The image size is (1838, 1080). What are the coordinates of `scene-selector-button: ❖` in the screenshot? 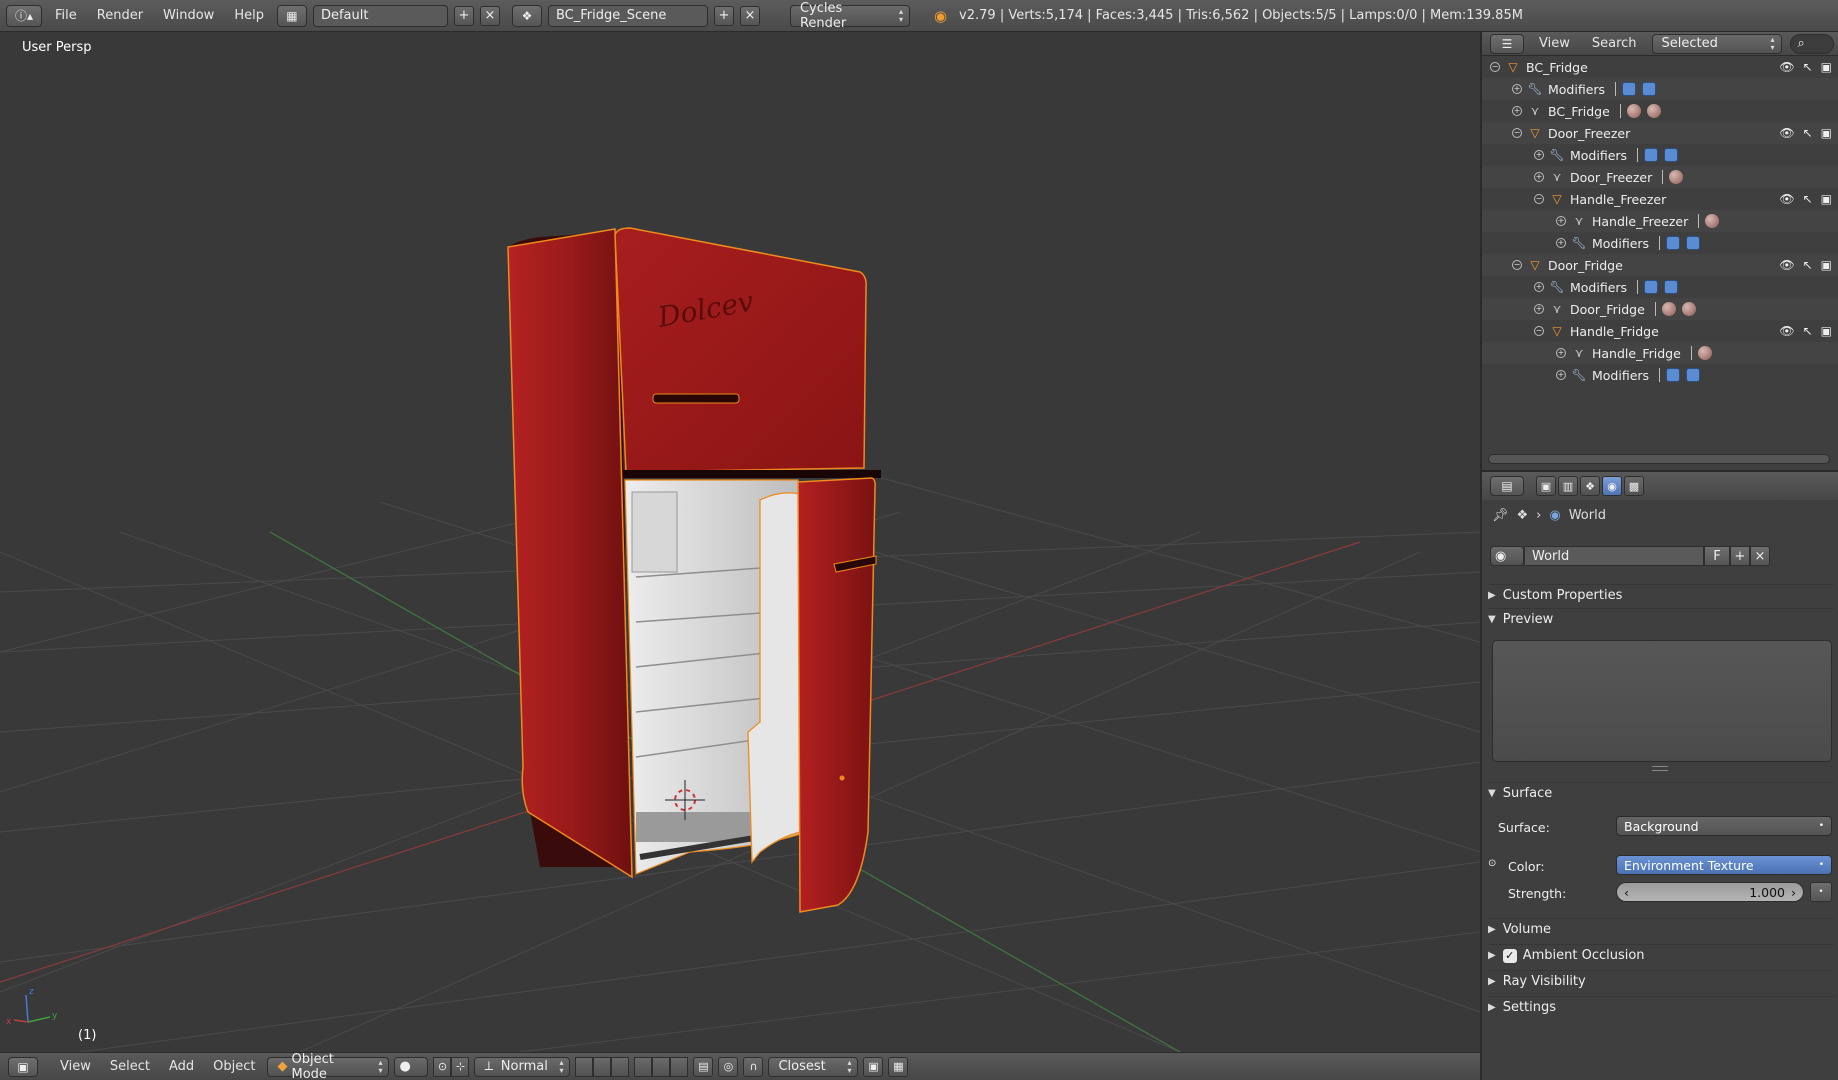 It's located at (526, 15).